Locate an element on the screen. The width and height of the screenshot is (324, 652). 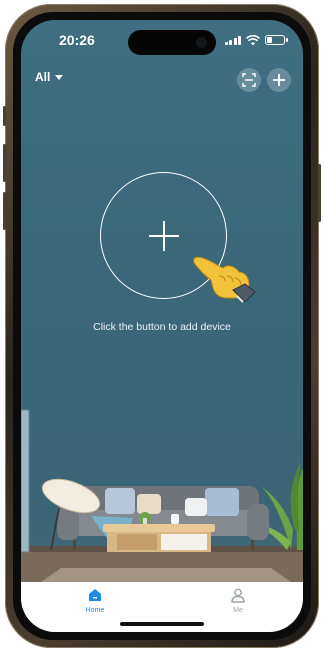
home-filter-dropdown: All is located at coordinates (49, 77).